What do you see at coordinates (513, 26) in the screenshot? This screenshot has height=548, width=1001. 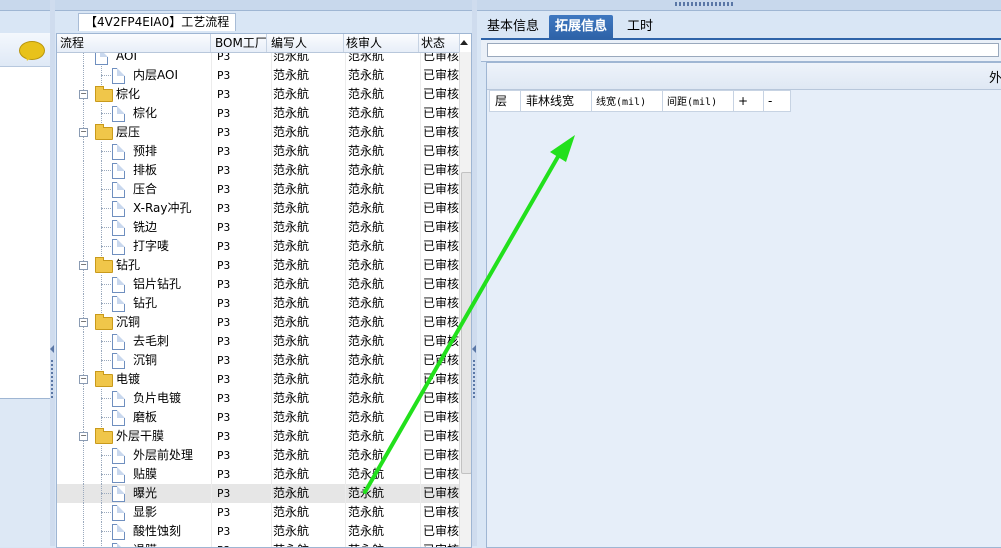 I see `tab-basic-info: 基本信息` at bounding box center [513, 26].